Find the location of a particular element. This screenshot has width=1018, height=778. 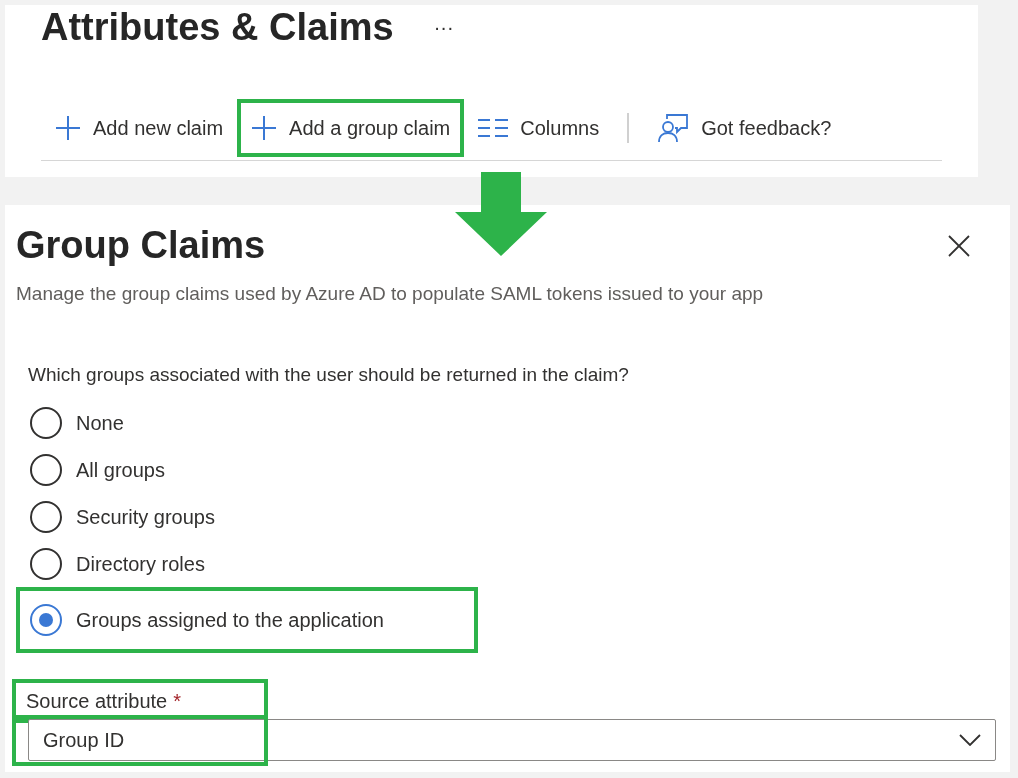

toolbar-button: Add new claim is located at coordinates (139, 127).